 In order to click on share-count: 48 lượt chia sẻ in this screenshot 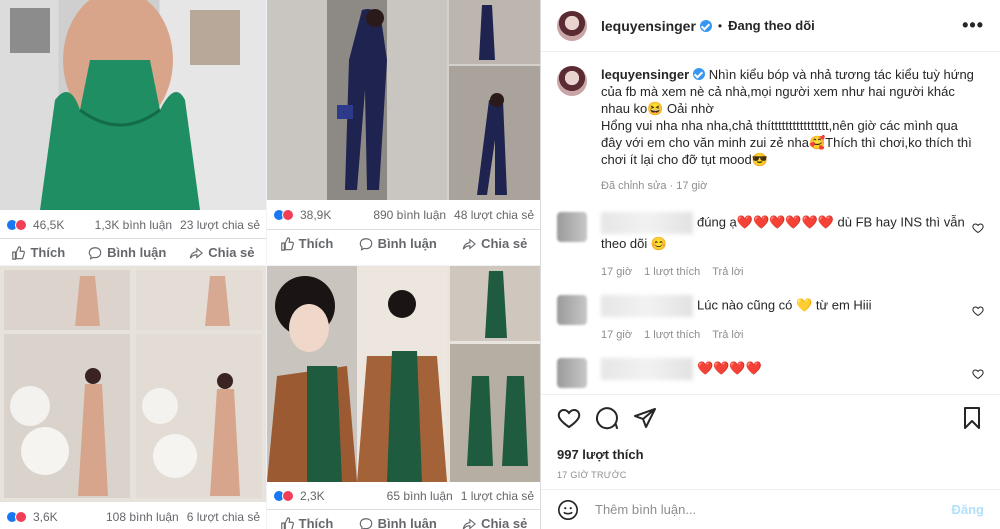, I will do `click(494, 215)`.